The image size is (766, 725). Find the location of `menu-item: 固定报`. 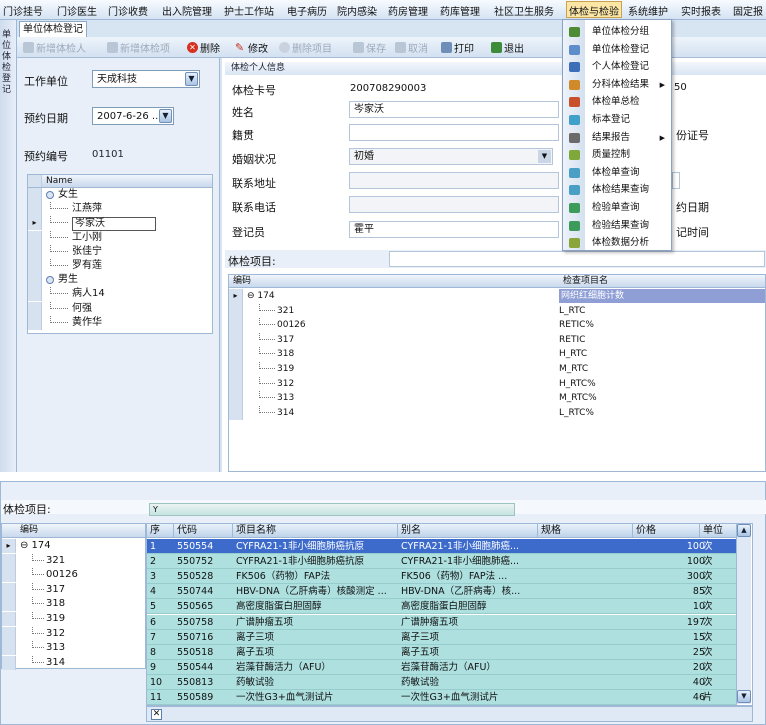

menu-item: 固定报 is located at coordinates (748, 10).